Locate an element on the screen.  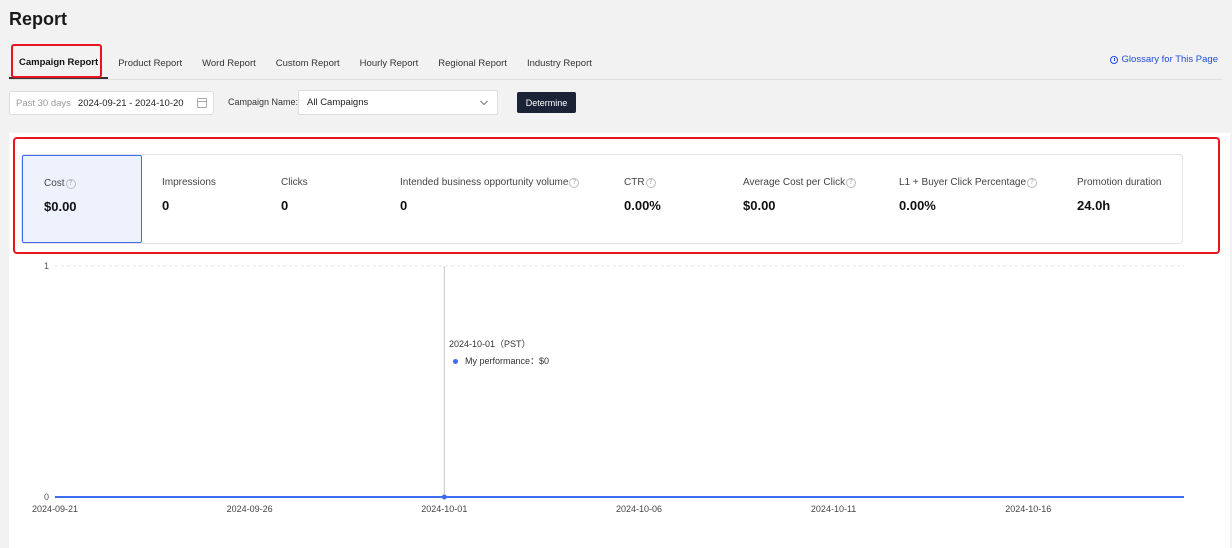
metric-promotion-duration-value: 24.0h is located at coordinates (1094, 205).